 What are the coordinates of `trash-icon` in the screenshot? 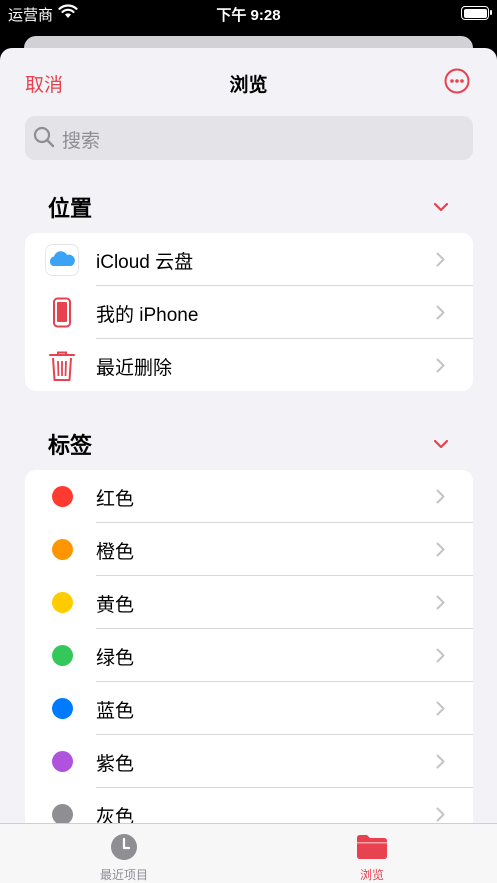 It's located at (62, 366).